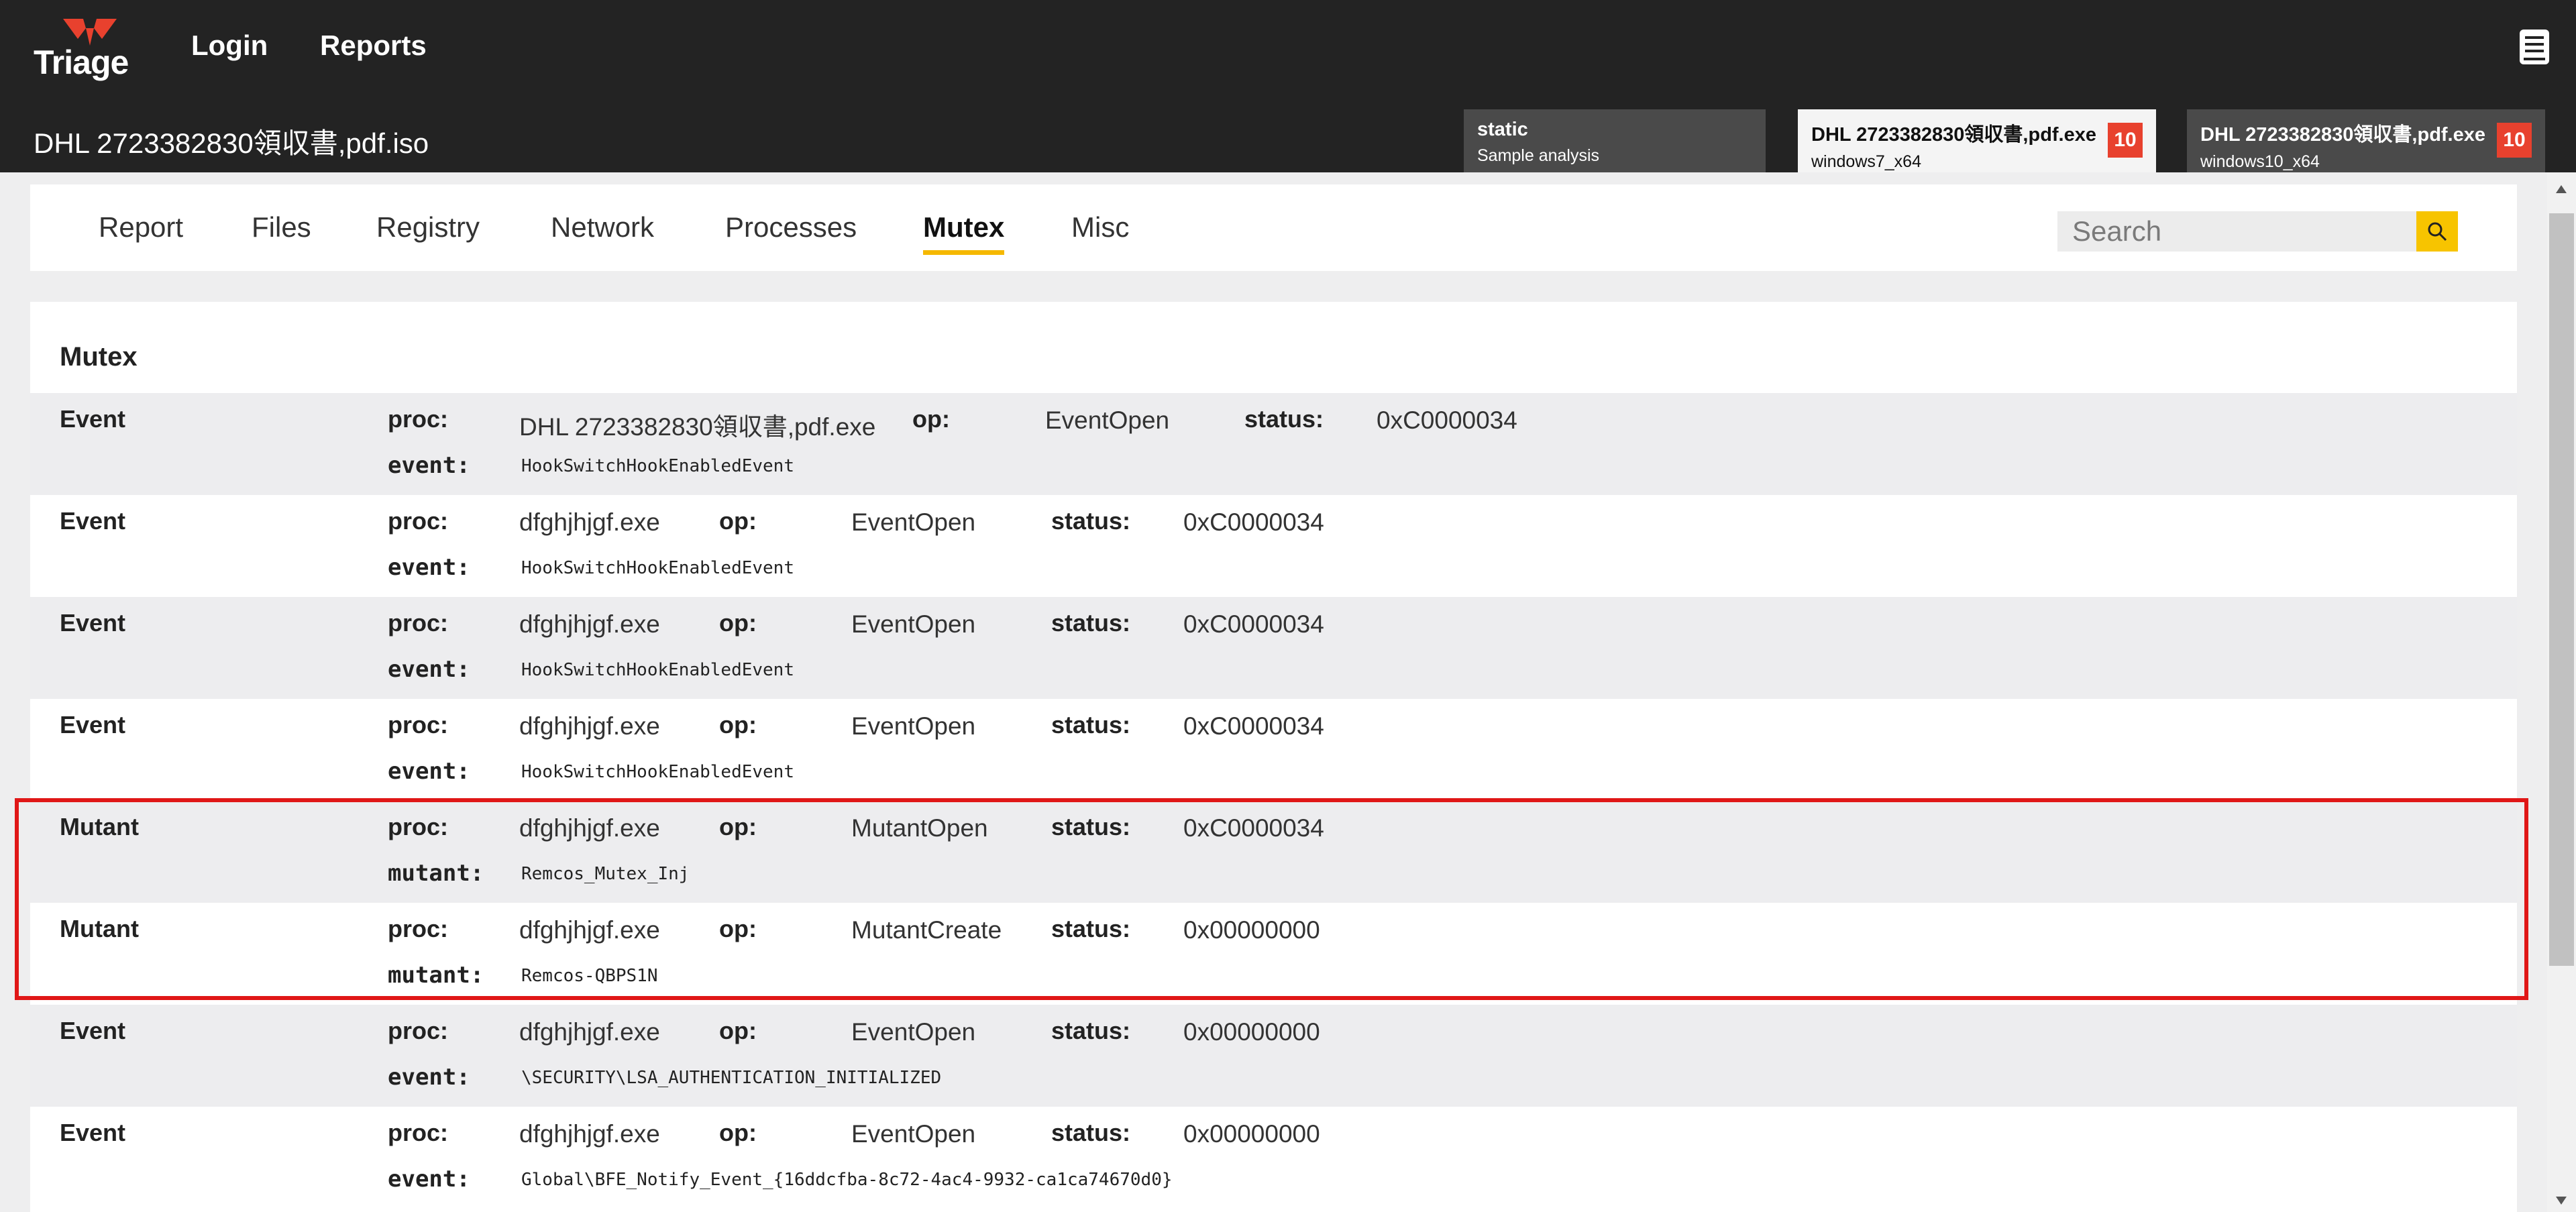  What do you see at coordinates (2561, 589) in the screenshot?
I see `scrollbar-thumb` at bounding box center [2561, 589].